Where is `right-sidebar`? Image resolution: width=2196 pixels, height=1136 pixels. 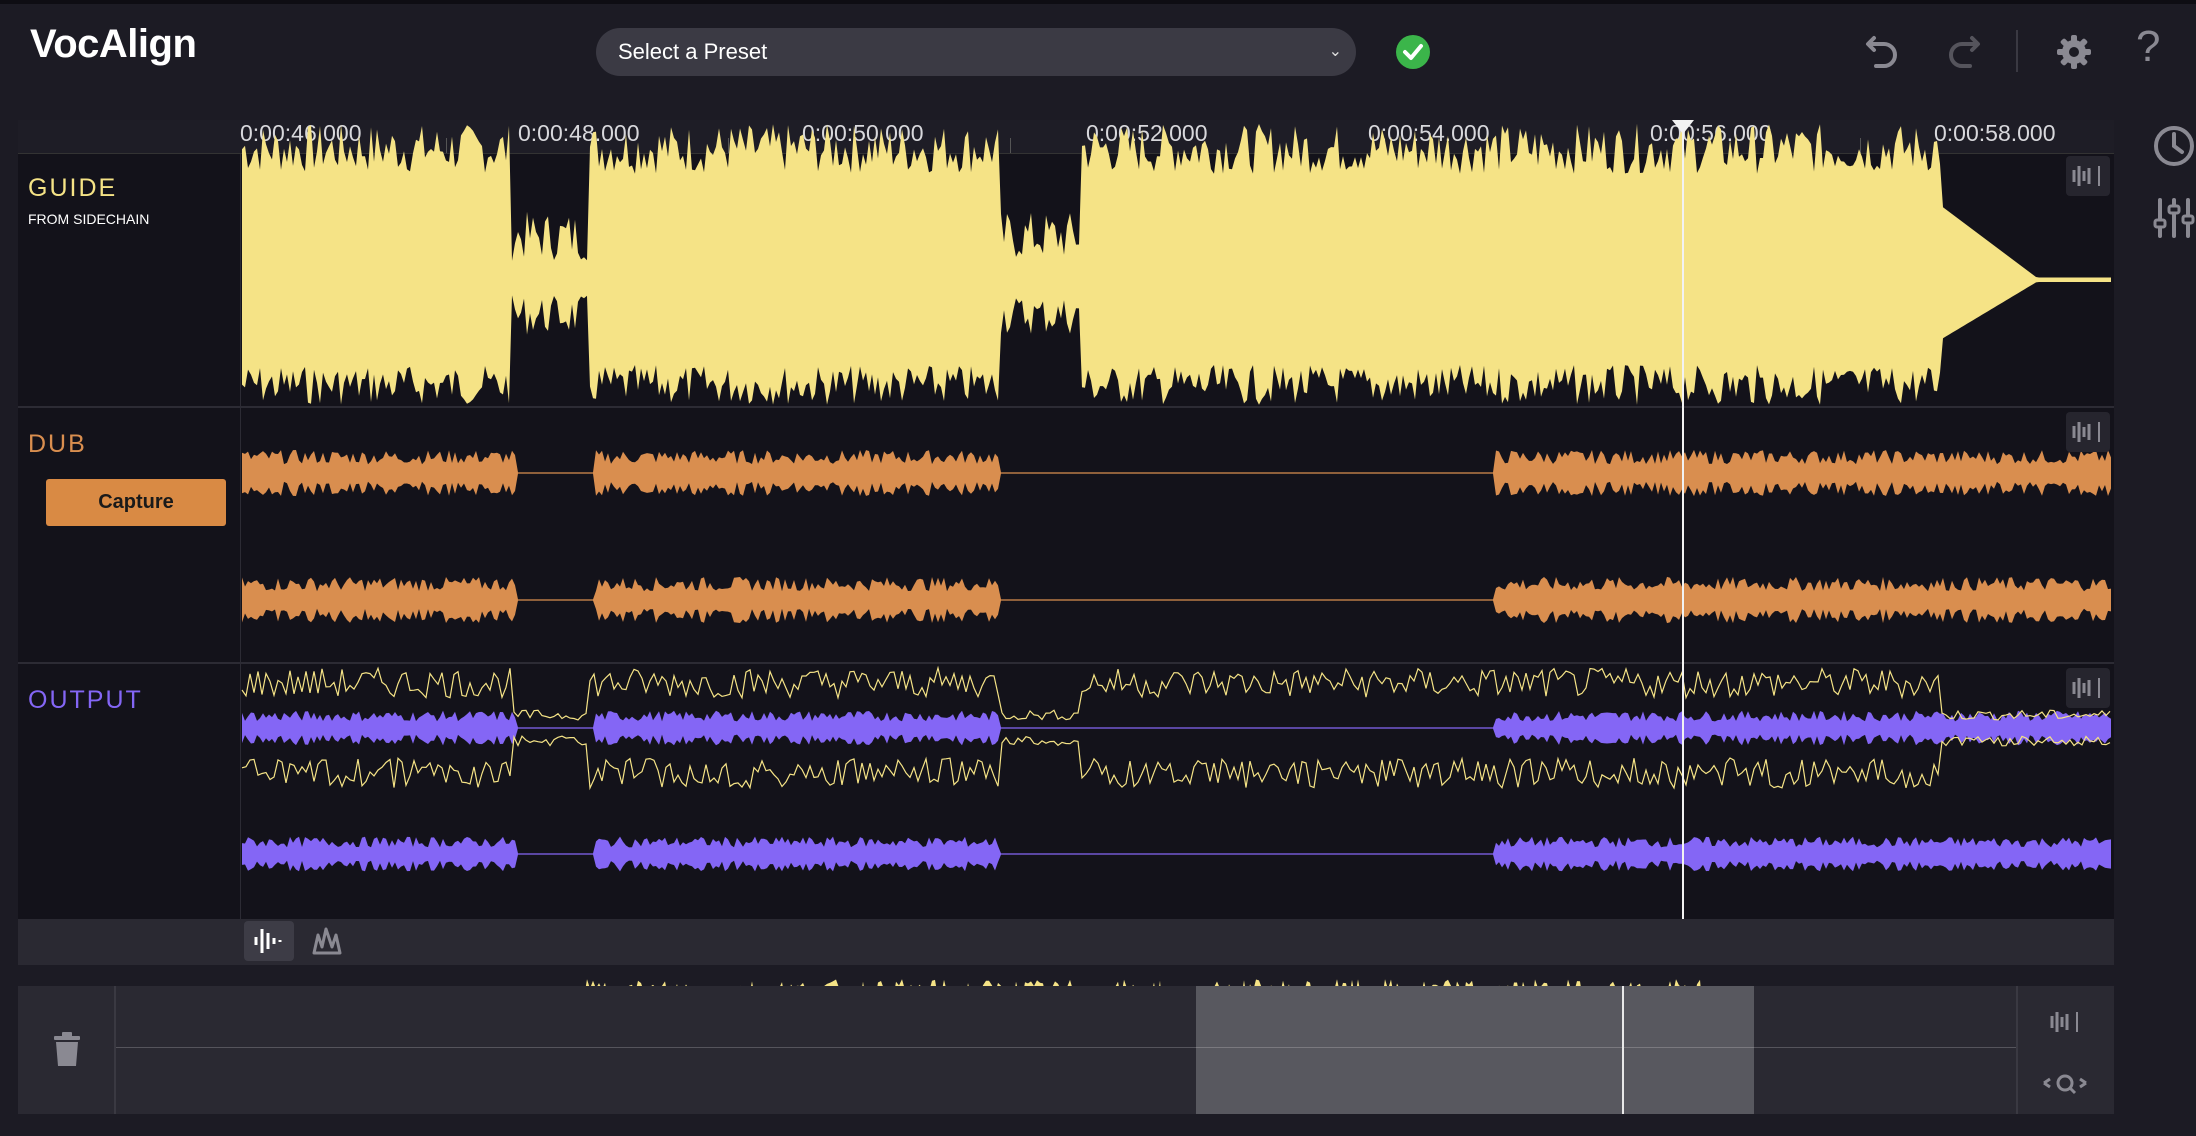 right-sidebar is located at coordinates (2166, 623).